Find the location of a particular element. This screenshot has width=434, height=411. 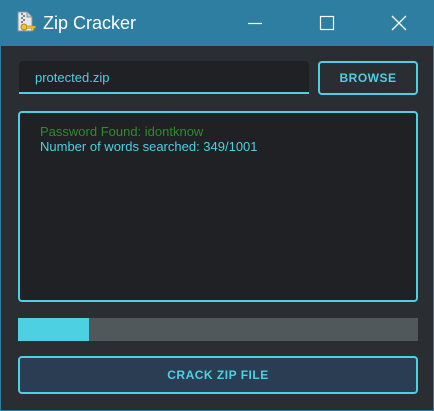

progress-bar is located at coordinates (218, 329).